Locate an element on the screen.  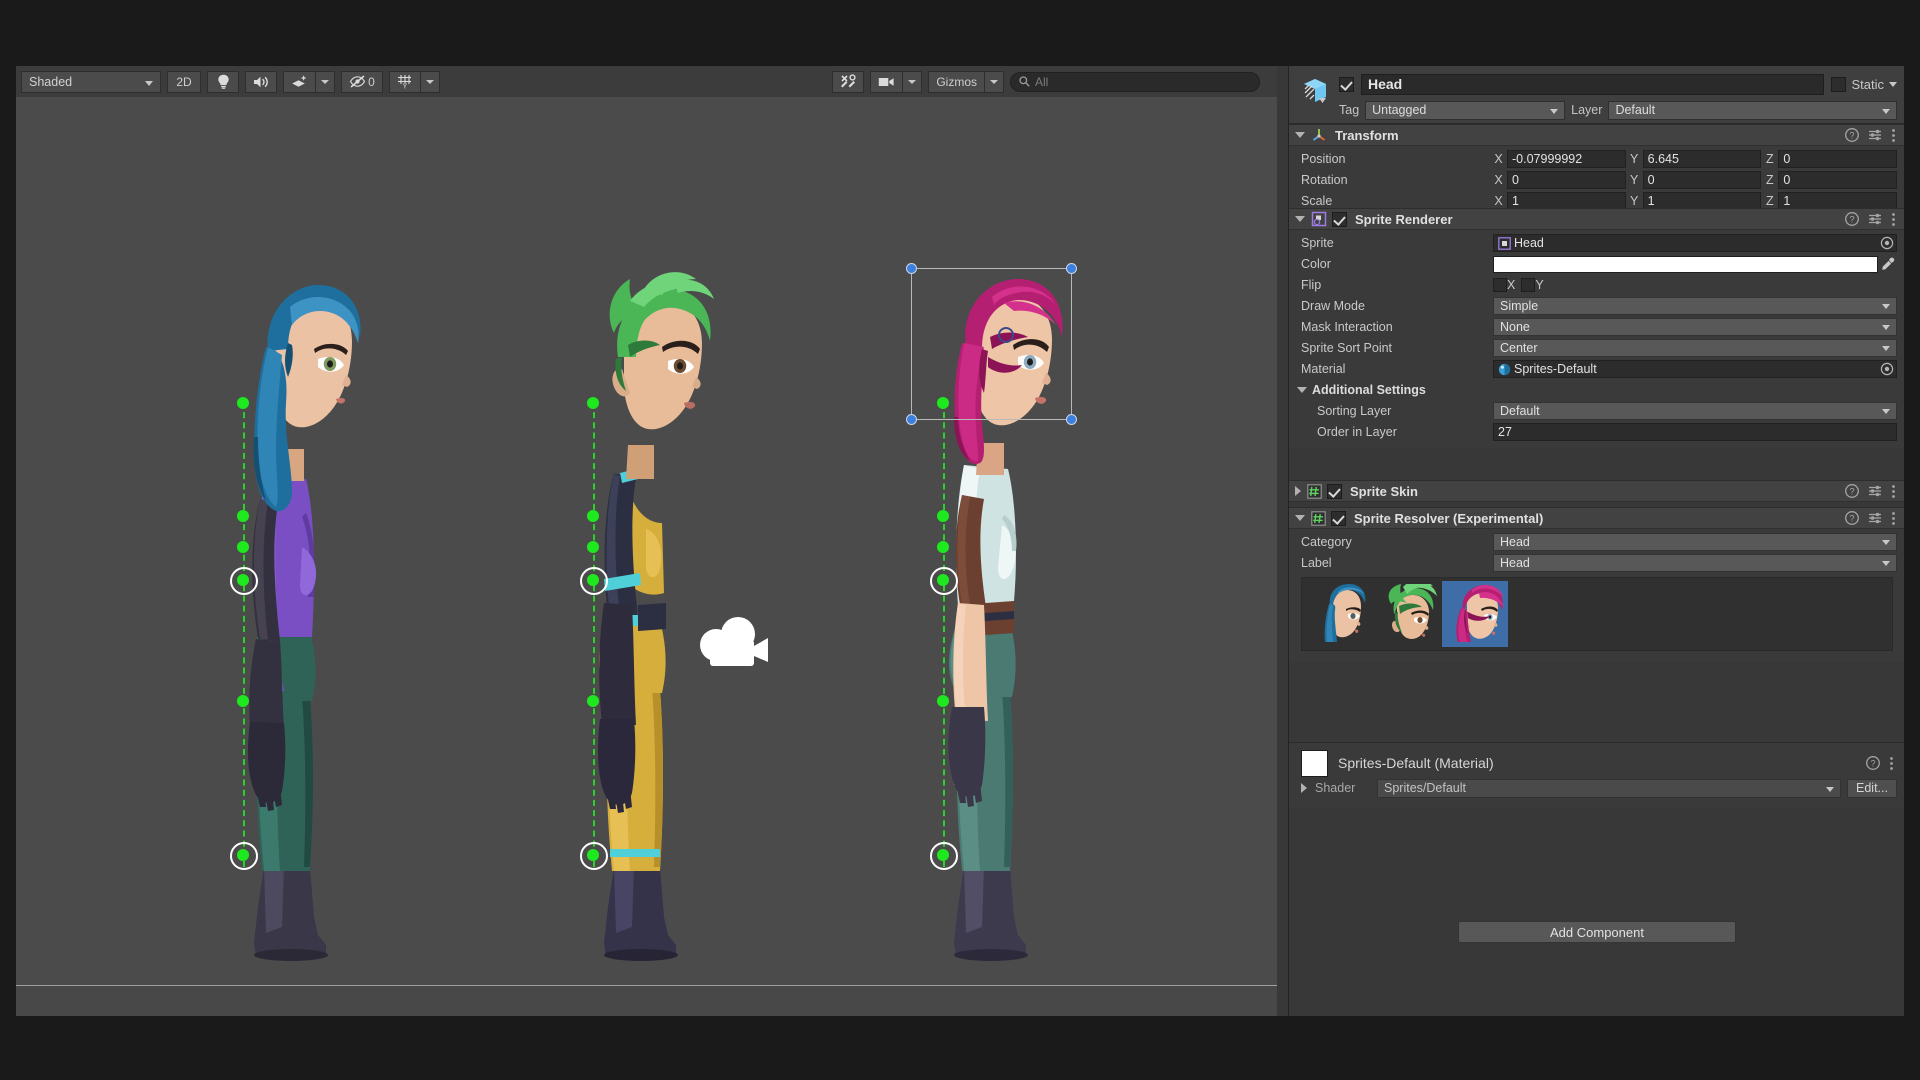
chevron-down-icon is located at coordinates (1893, 84).